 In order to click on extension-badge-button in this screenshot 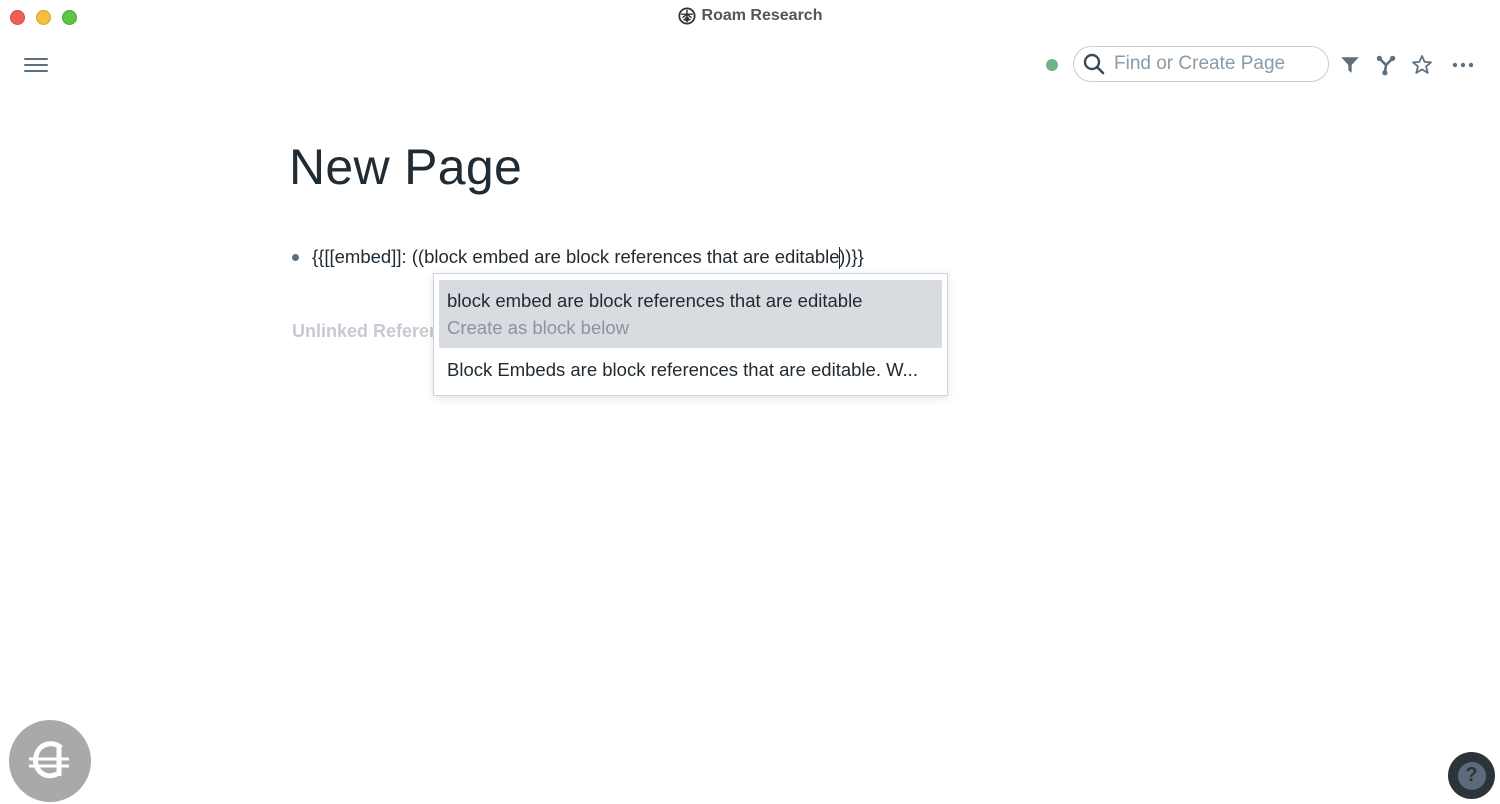, I will do `click(50, 761)`.